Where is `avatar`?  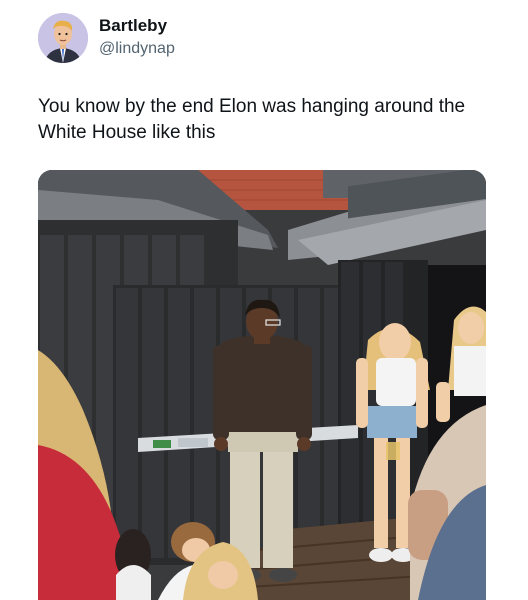 avatar is located at coordinates (63, 38).